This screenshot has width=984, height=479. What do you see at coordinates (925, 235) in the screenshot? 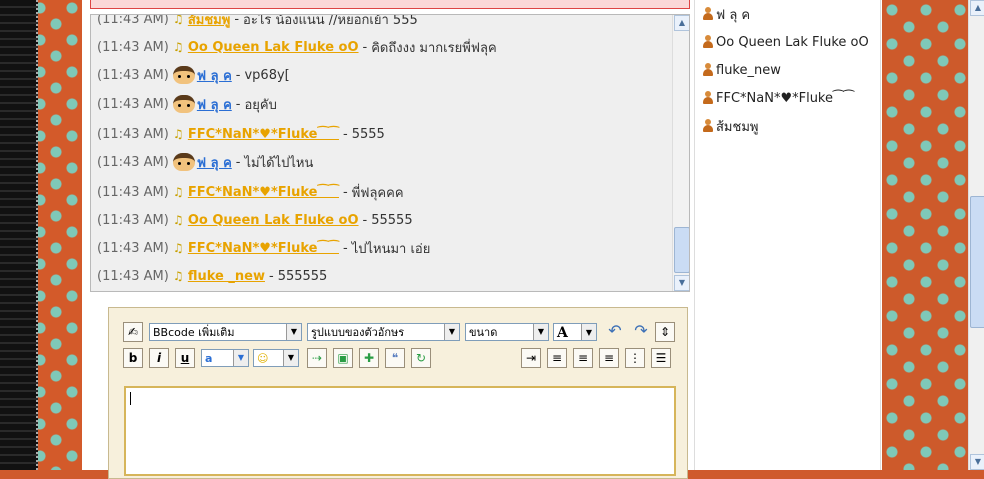
I see `background-pattern-right` at bounding box center [925, 235].